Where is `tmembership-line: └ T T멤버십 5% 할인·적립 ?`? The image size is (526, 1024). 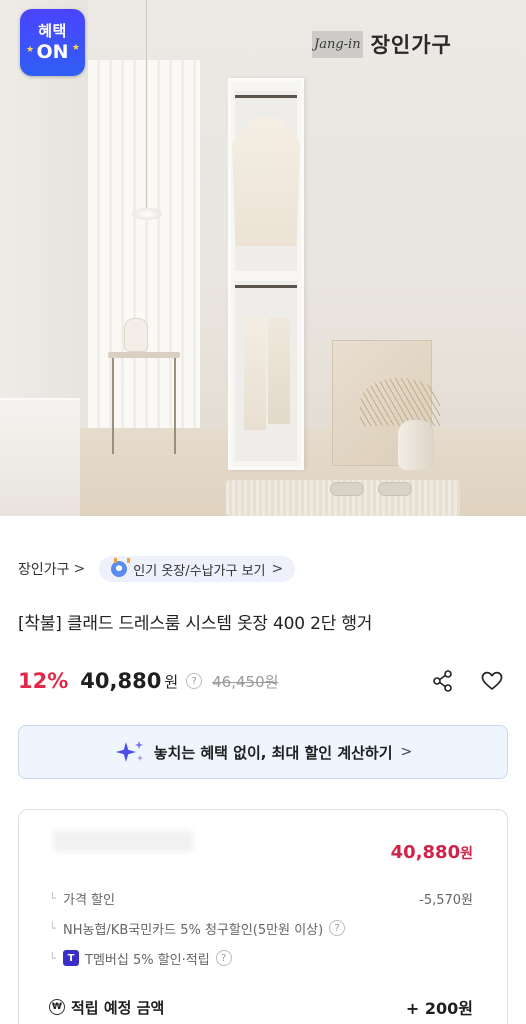 tmembership-line: └ T T멤버십 5% 할인·적립 ? is located at coordinates (261, 958).